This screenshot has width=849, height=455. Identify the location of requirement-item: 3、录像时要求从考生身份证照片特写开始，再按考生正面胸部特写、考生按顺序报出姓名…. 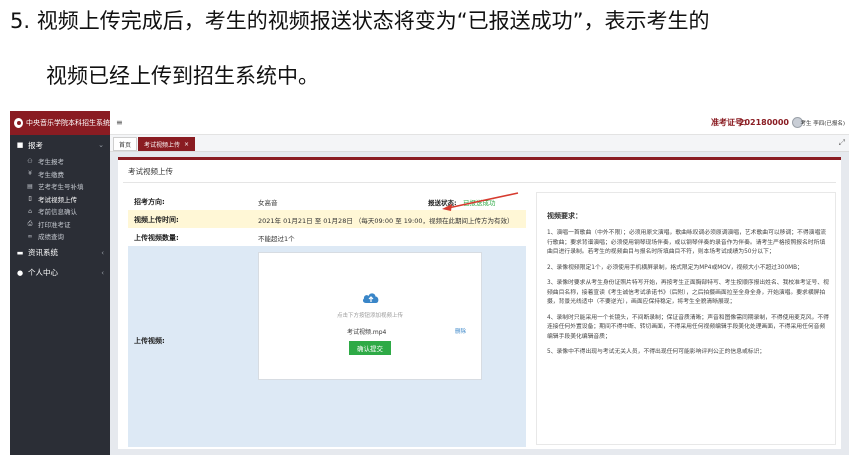
(688, 292).